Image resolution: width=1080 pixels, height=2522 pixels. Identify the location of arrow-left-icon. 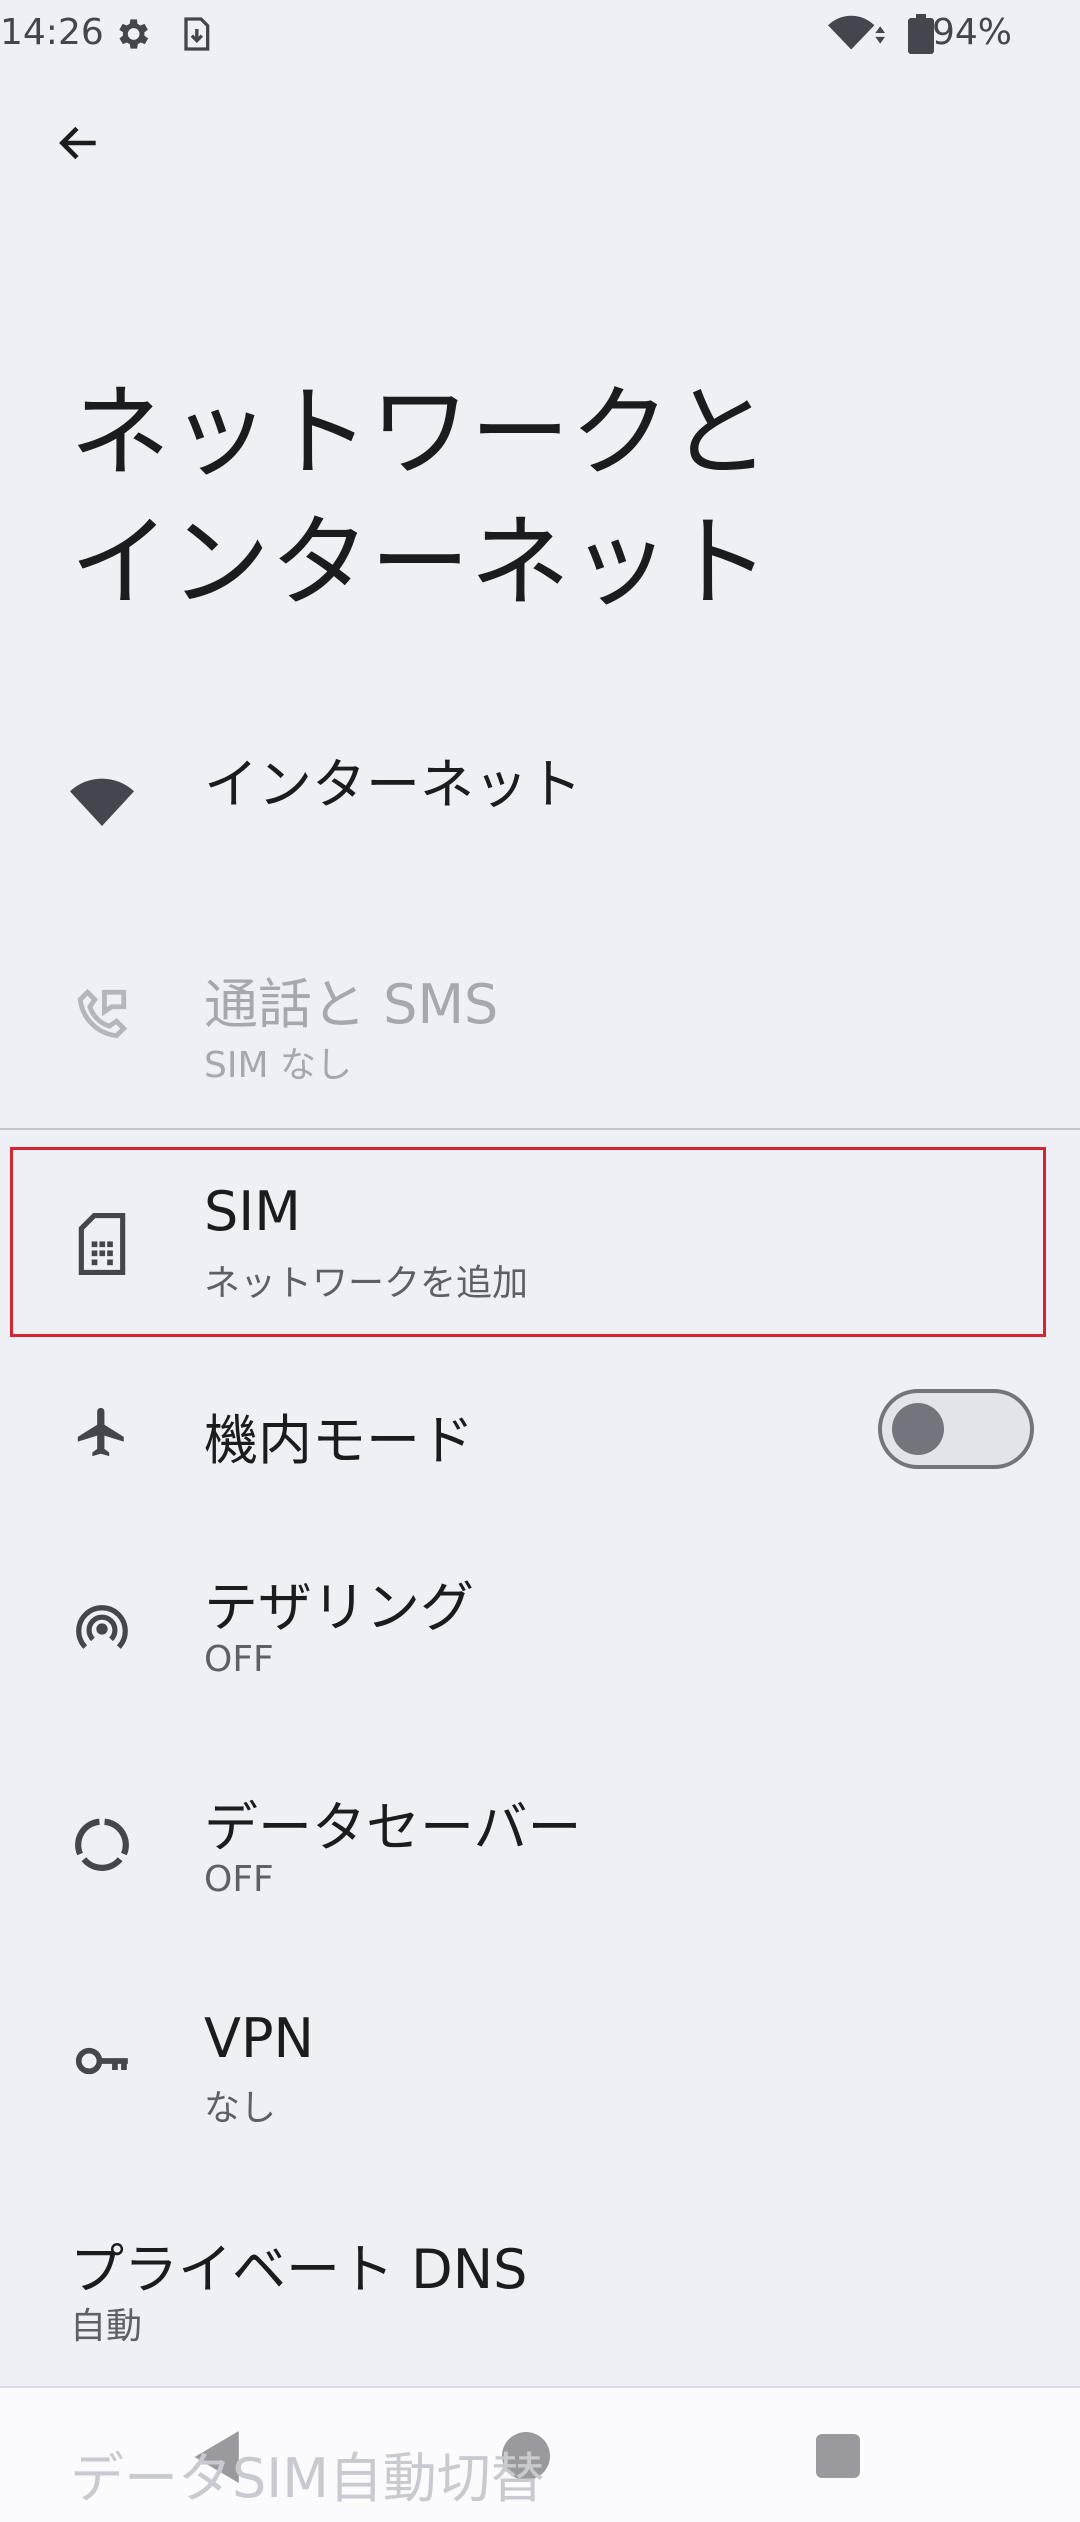
(77, 143).